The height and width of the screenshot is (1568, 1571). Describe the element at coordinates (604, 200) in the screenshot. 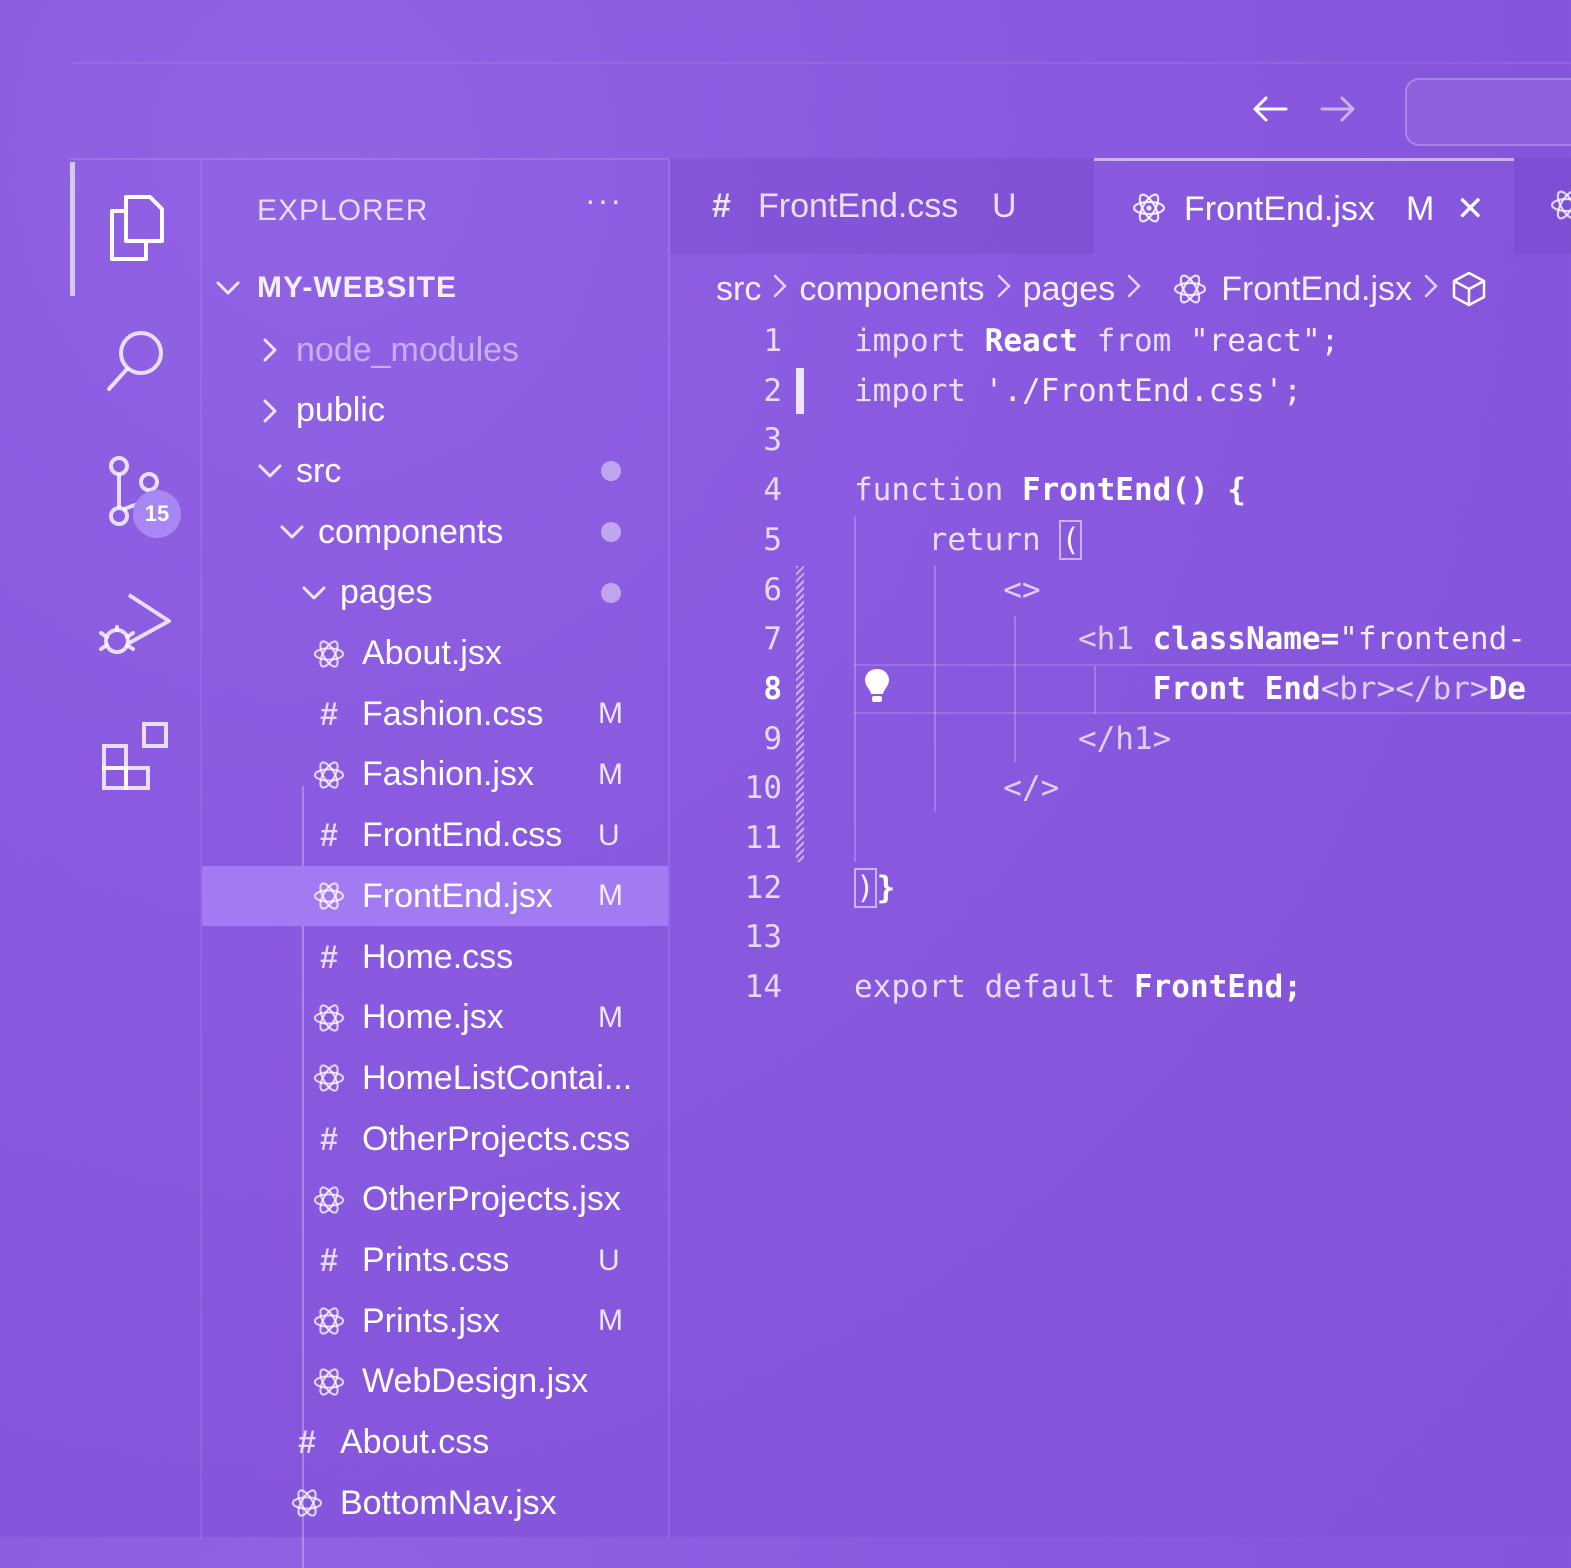

I see `more-actions-button: ···` at that location.